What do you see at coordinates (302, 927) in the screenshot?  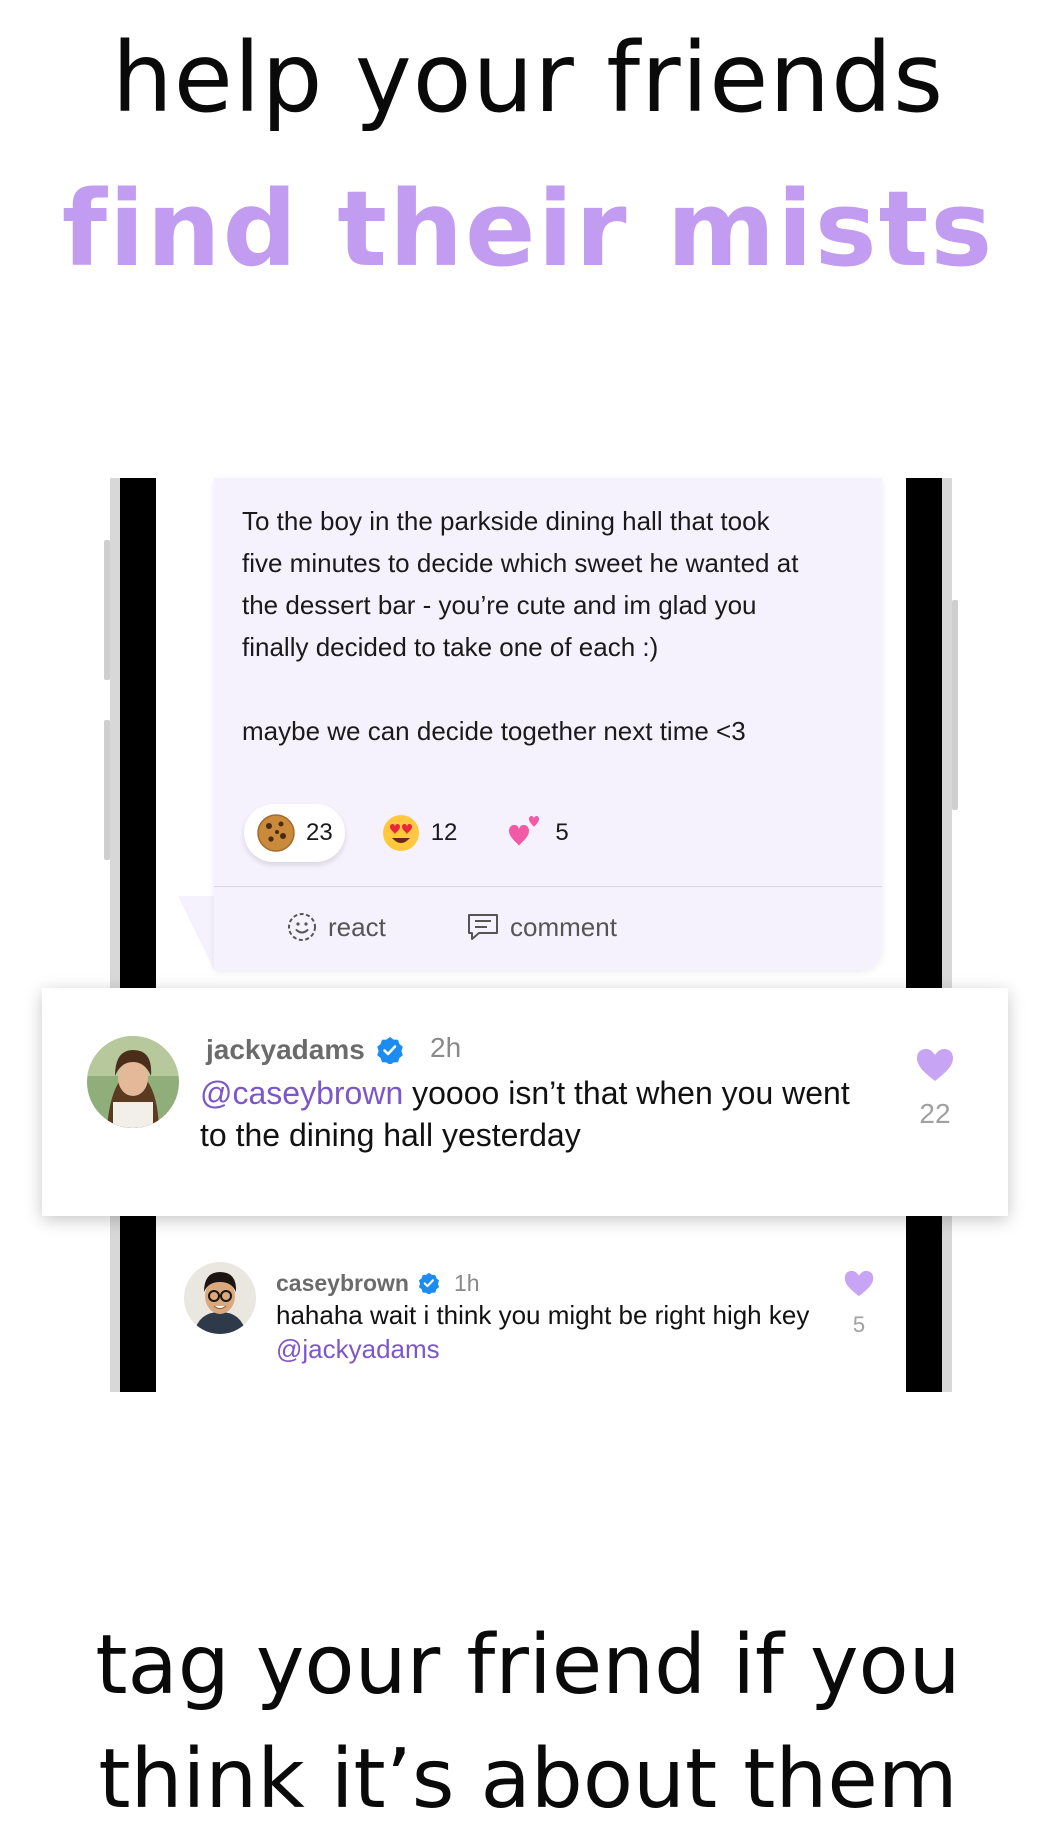 I see `smiley-icon` at bounding box center [302, 927].